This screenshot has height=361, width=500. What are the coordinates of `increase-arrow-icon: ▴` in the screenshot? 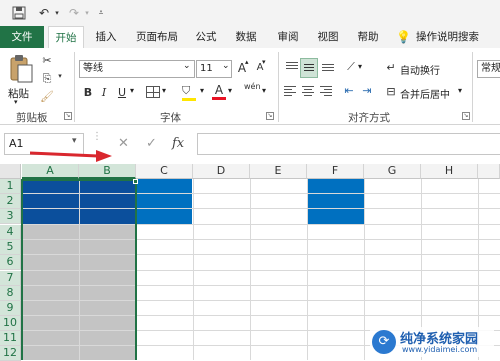 It's located at (247, 62).